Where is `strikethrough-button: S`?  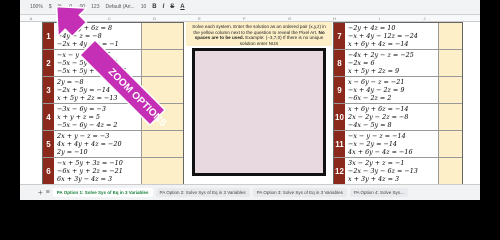 strikethrough-button: S is located at coordinates (172, 7).